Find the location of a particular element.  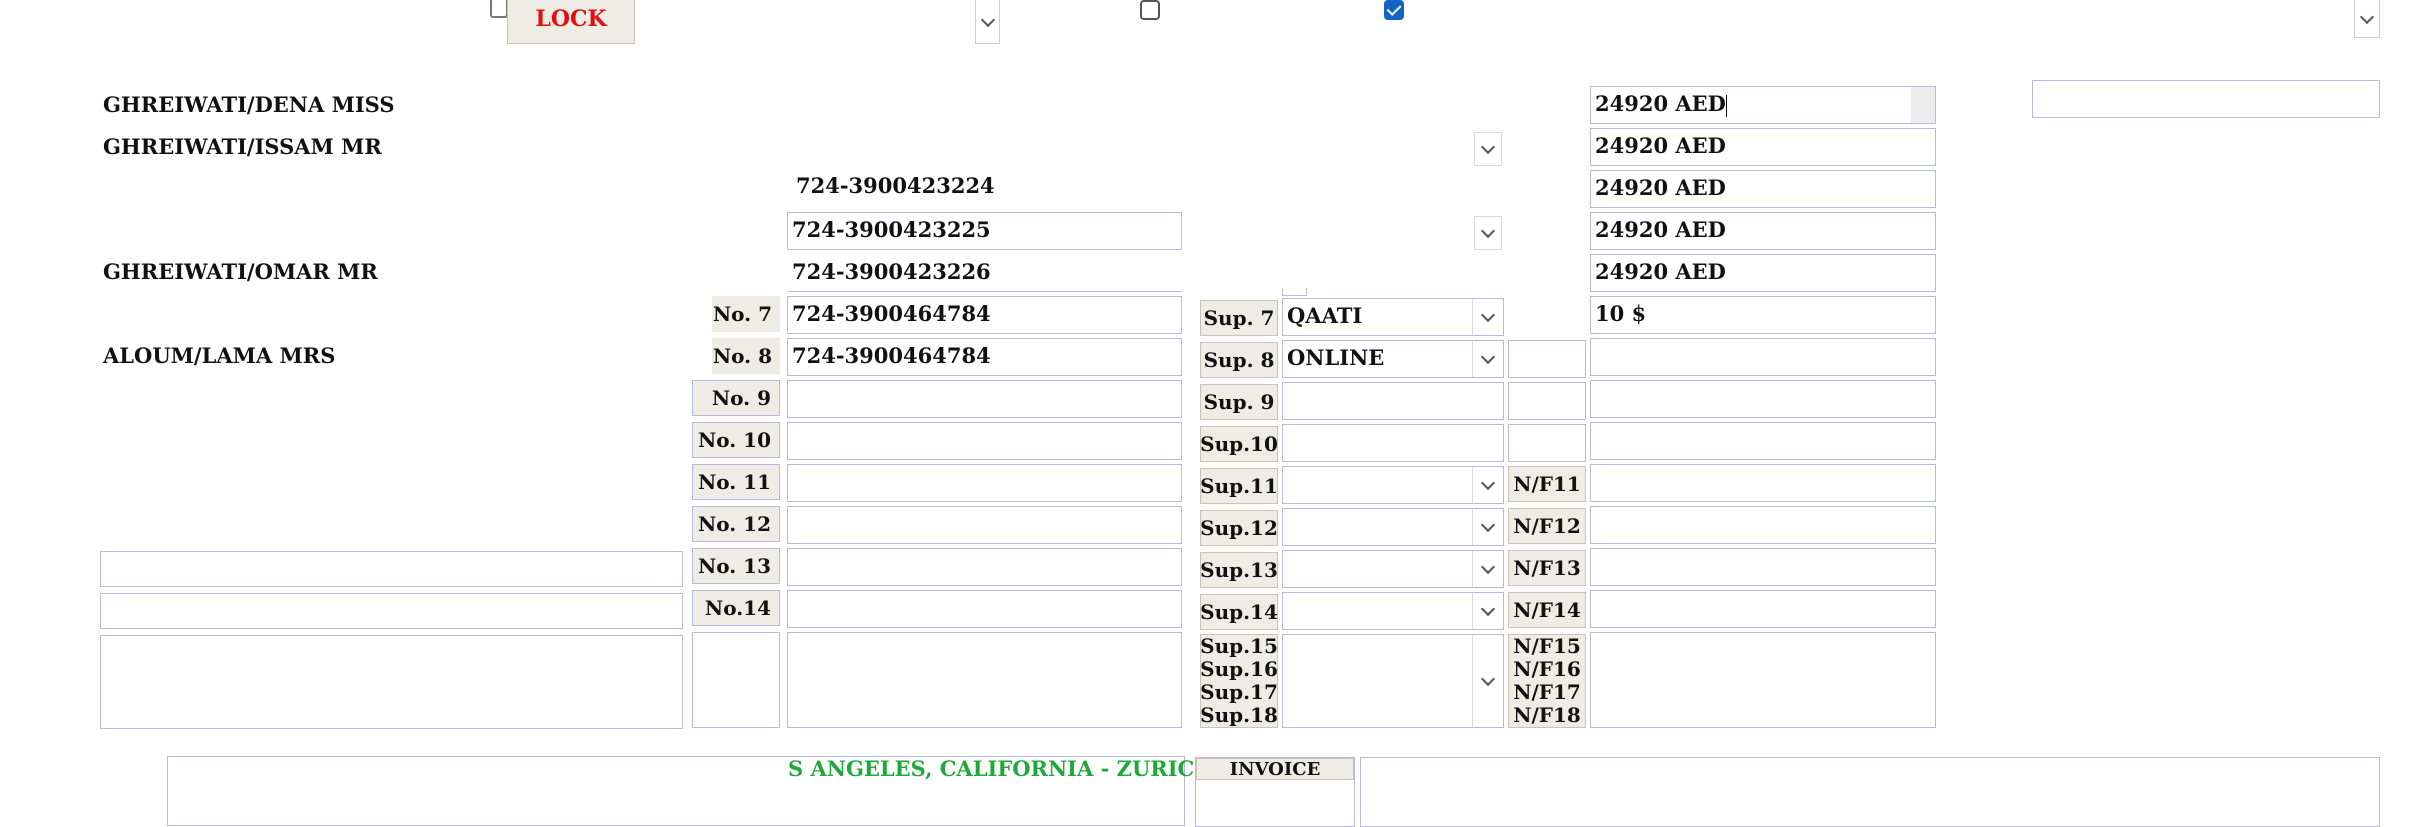

ticket-number-4: 724-3900464784 is located at coordinates (984, 315).